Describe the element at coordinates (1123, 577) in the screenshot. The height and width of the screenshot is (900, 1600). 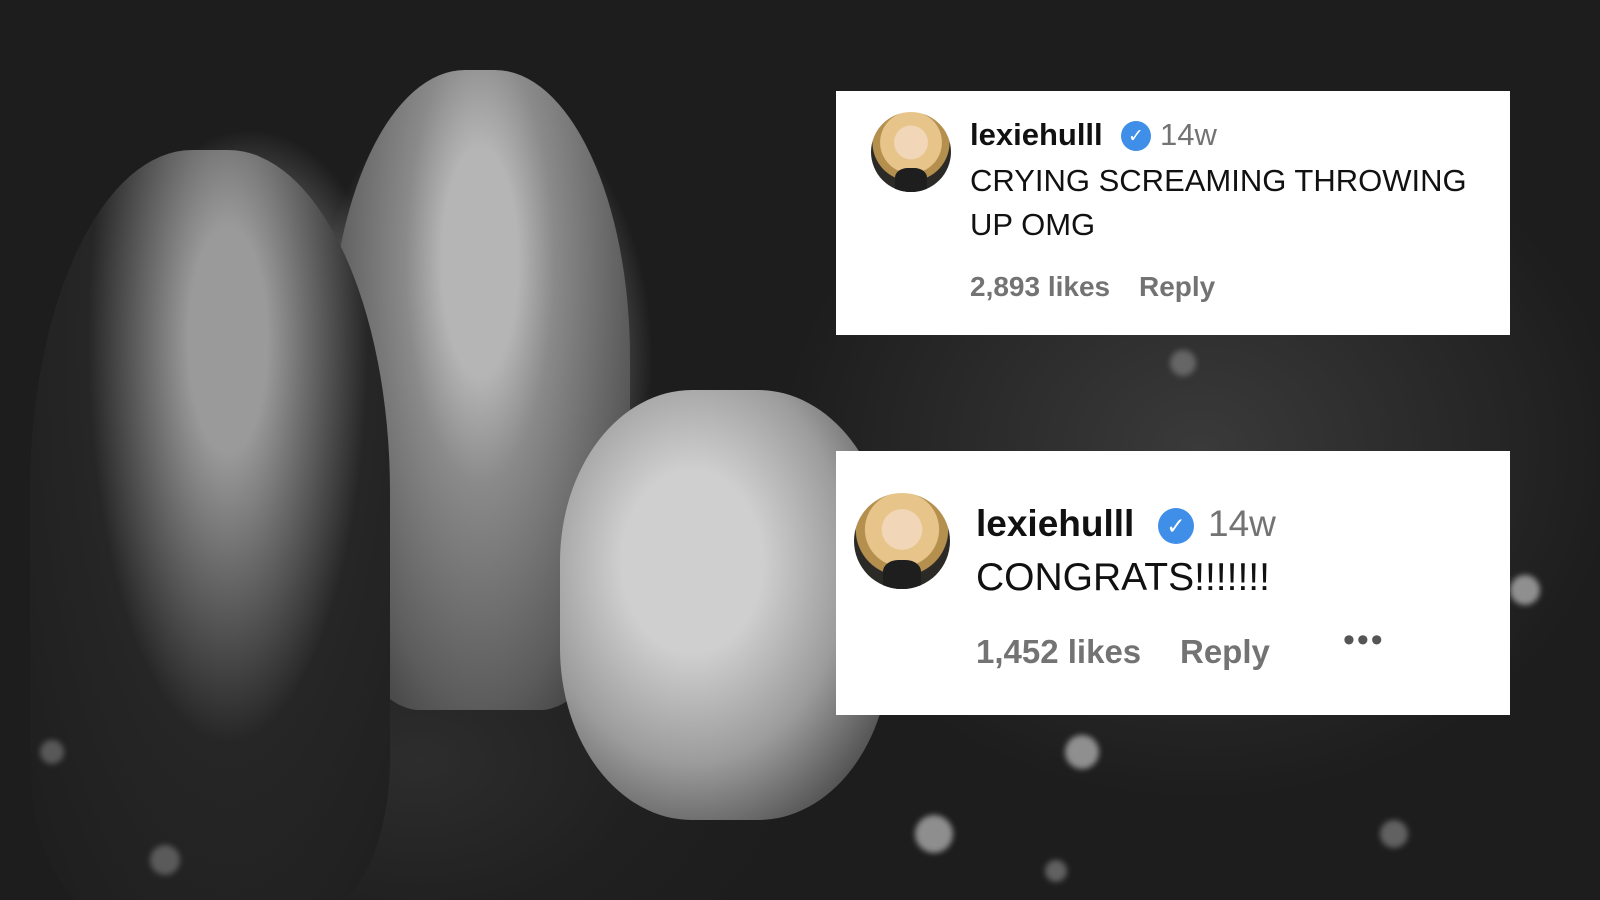
I see `comment-text: CONGRATS!!!!!!!` at that location.